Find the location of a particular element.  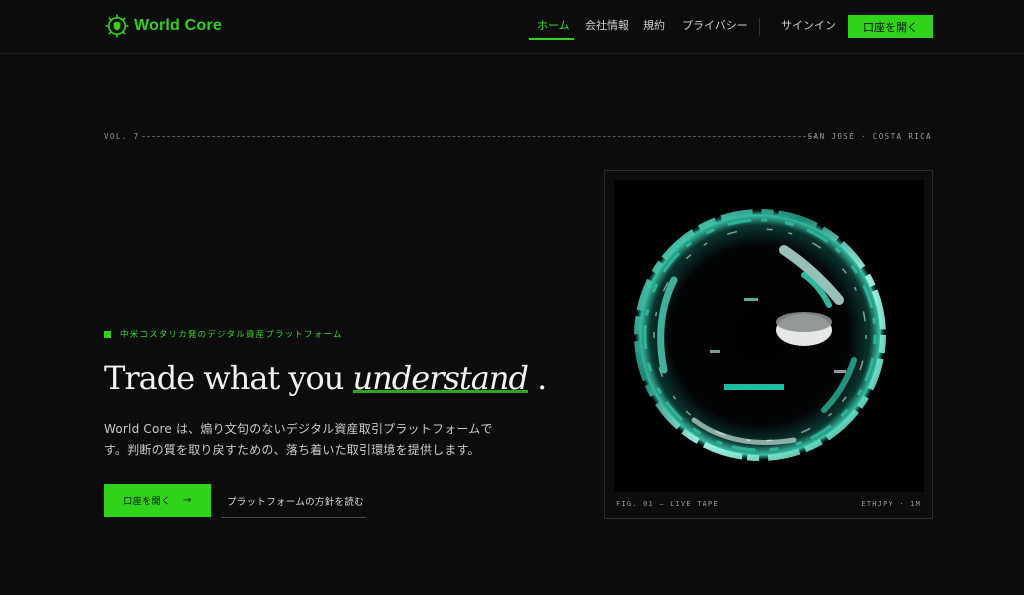

brand-logo: World Core is located at coordinates (163, 26).